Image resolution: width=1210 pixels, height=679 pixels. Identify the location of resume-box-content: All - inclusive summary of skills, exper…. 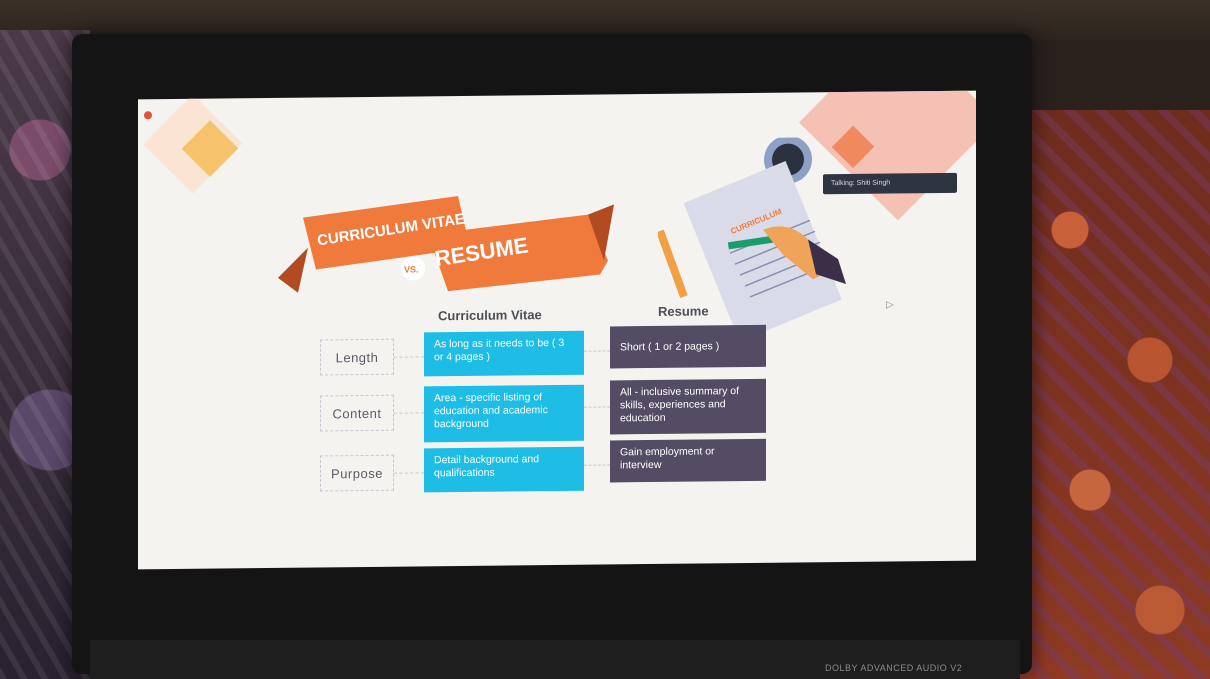
(688, 406).